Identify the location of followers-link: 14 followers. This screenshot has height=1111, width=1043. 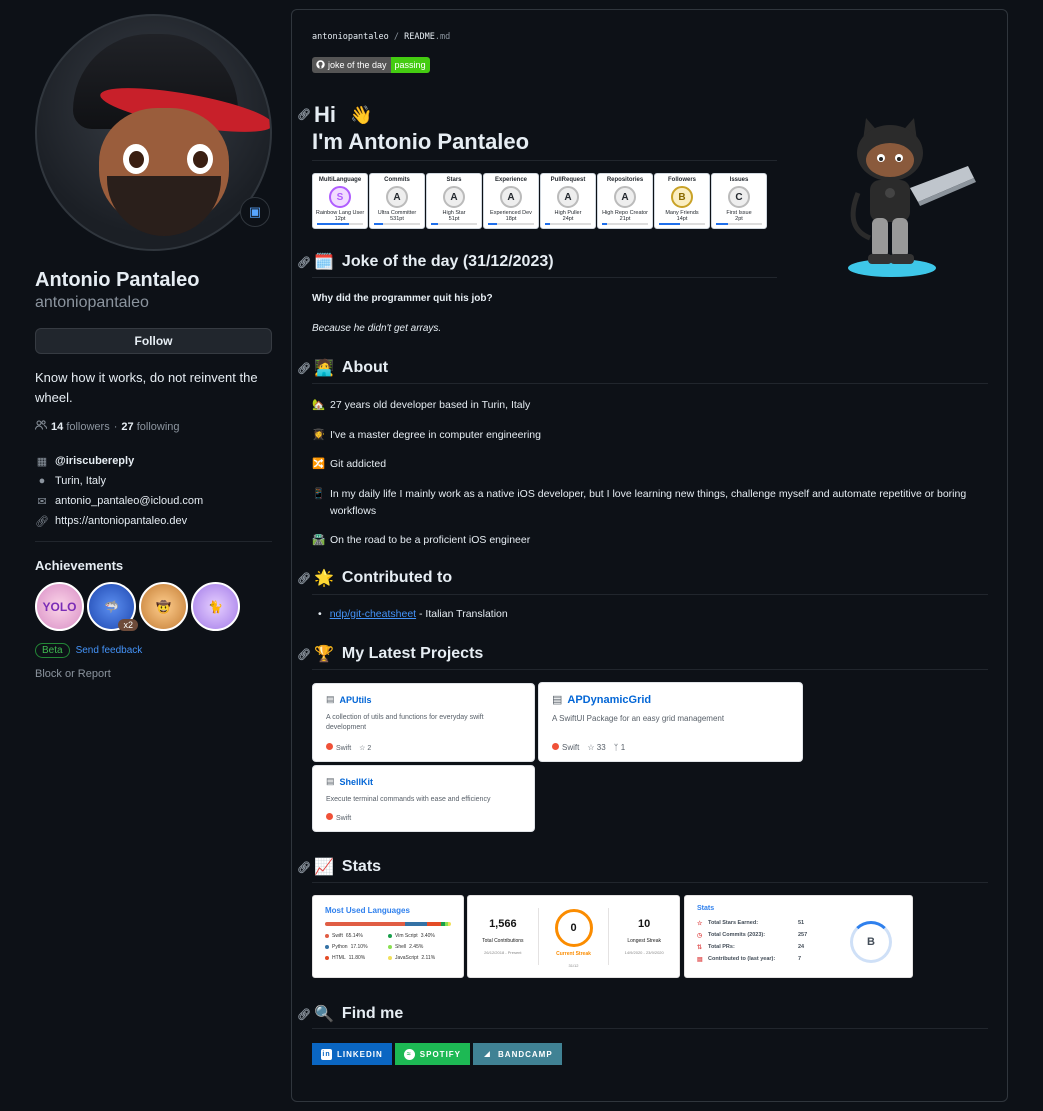
(80, 427).